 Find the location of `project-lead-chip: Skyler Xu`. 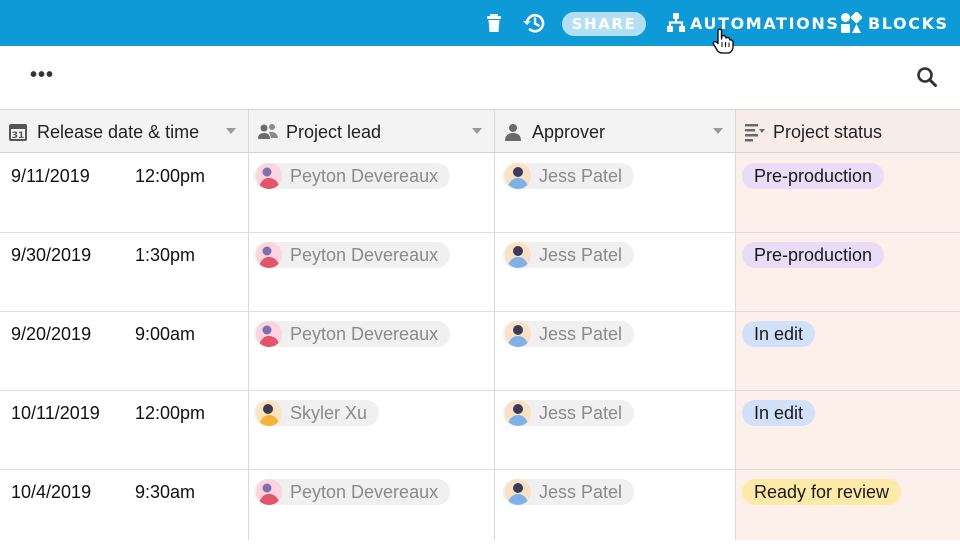

project-lead-chip: Skyler Xu is located at coordinates (317, 413).